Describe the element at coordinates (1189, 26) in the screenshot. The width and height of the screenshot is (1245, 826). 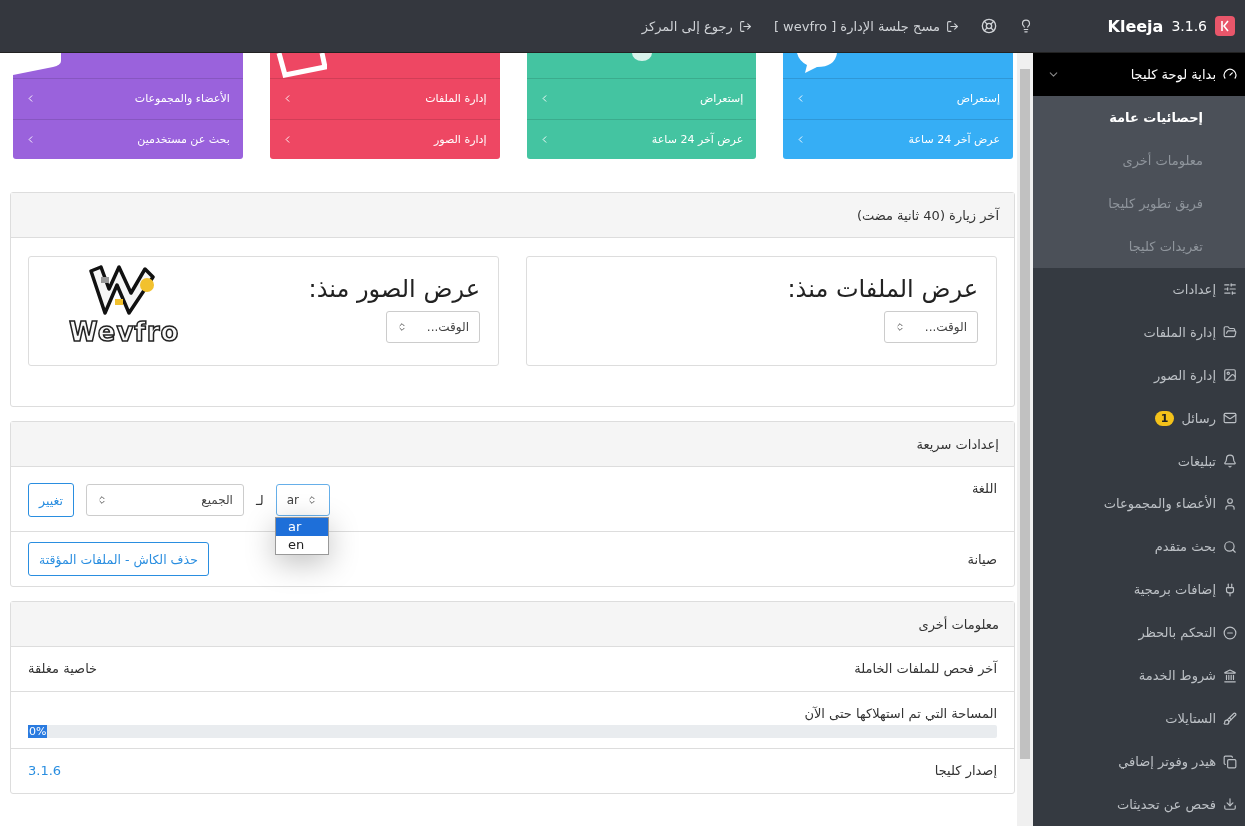
I see `version-label: 3.1.6` at that location.